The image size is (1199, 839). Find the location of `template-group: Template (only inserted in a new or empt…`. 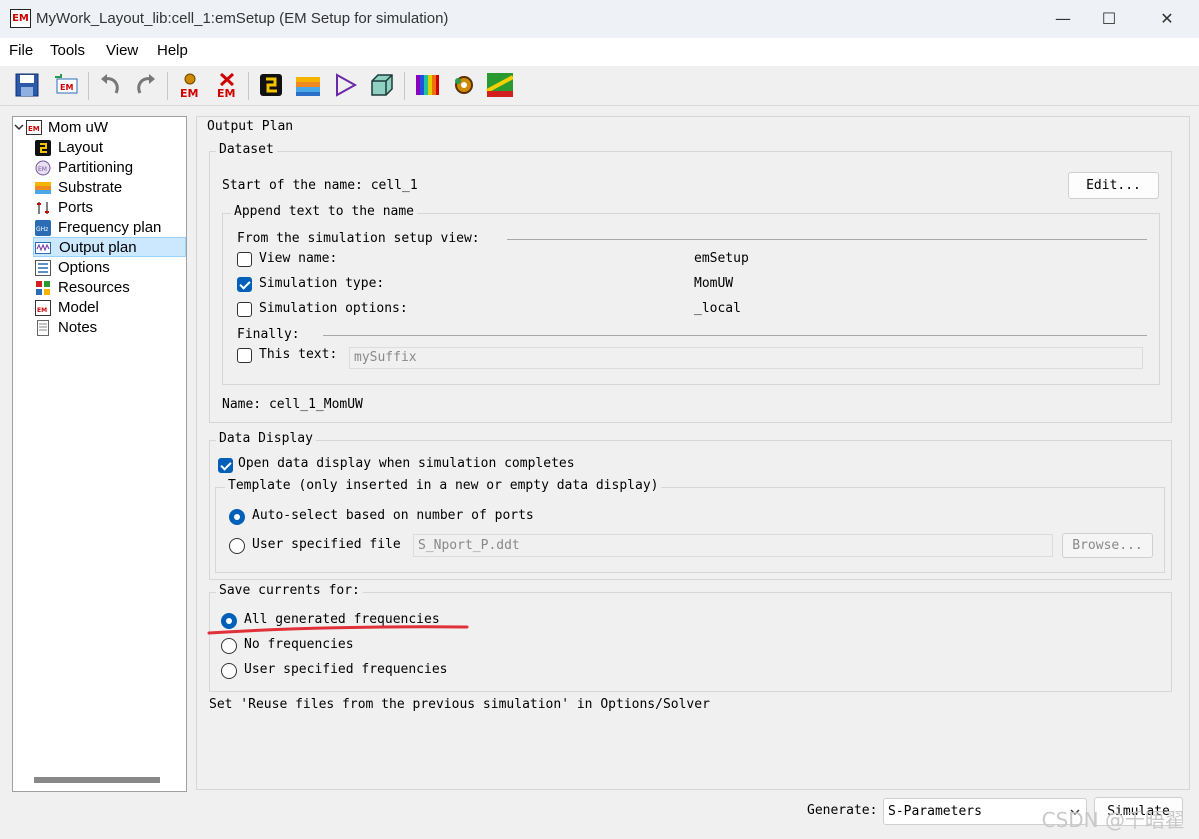

template-group: Template (only inserted in a new or empt… is located at coordinates (690, 525).